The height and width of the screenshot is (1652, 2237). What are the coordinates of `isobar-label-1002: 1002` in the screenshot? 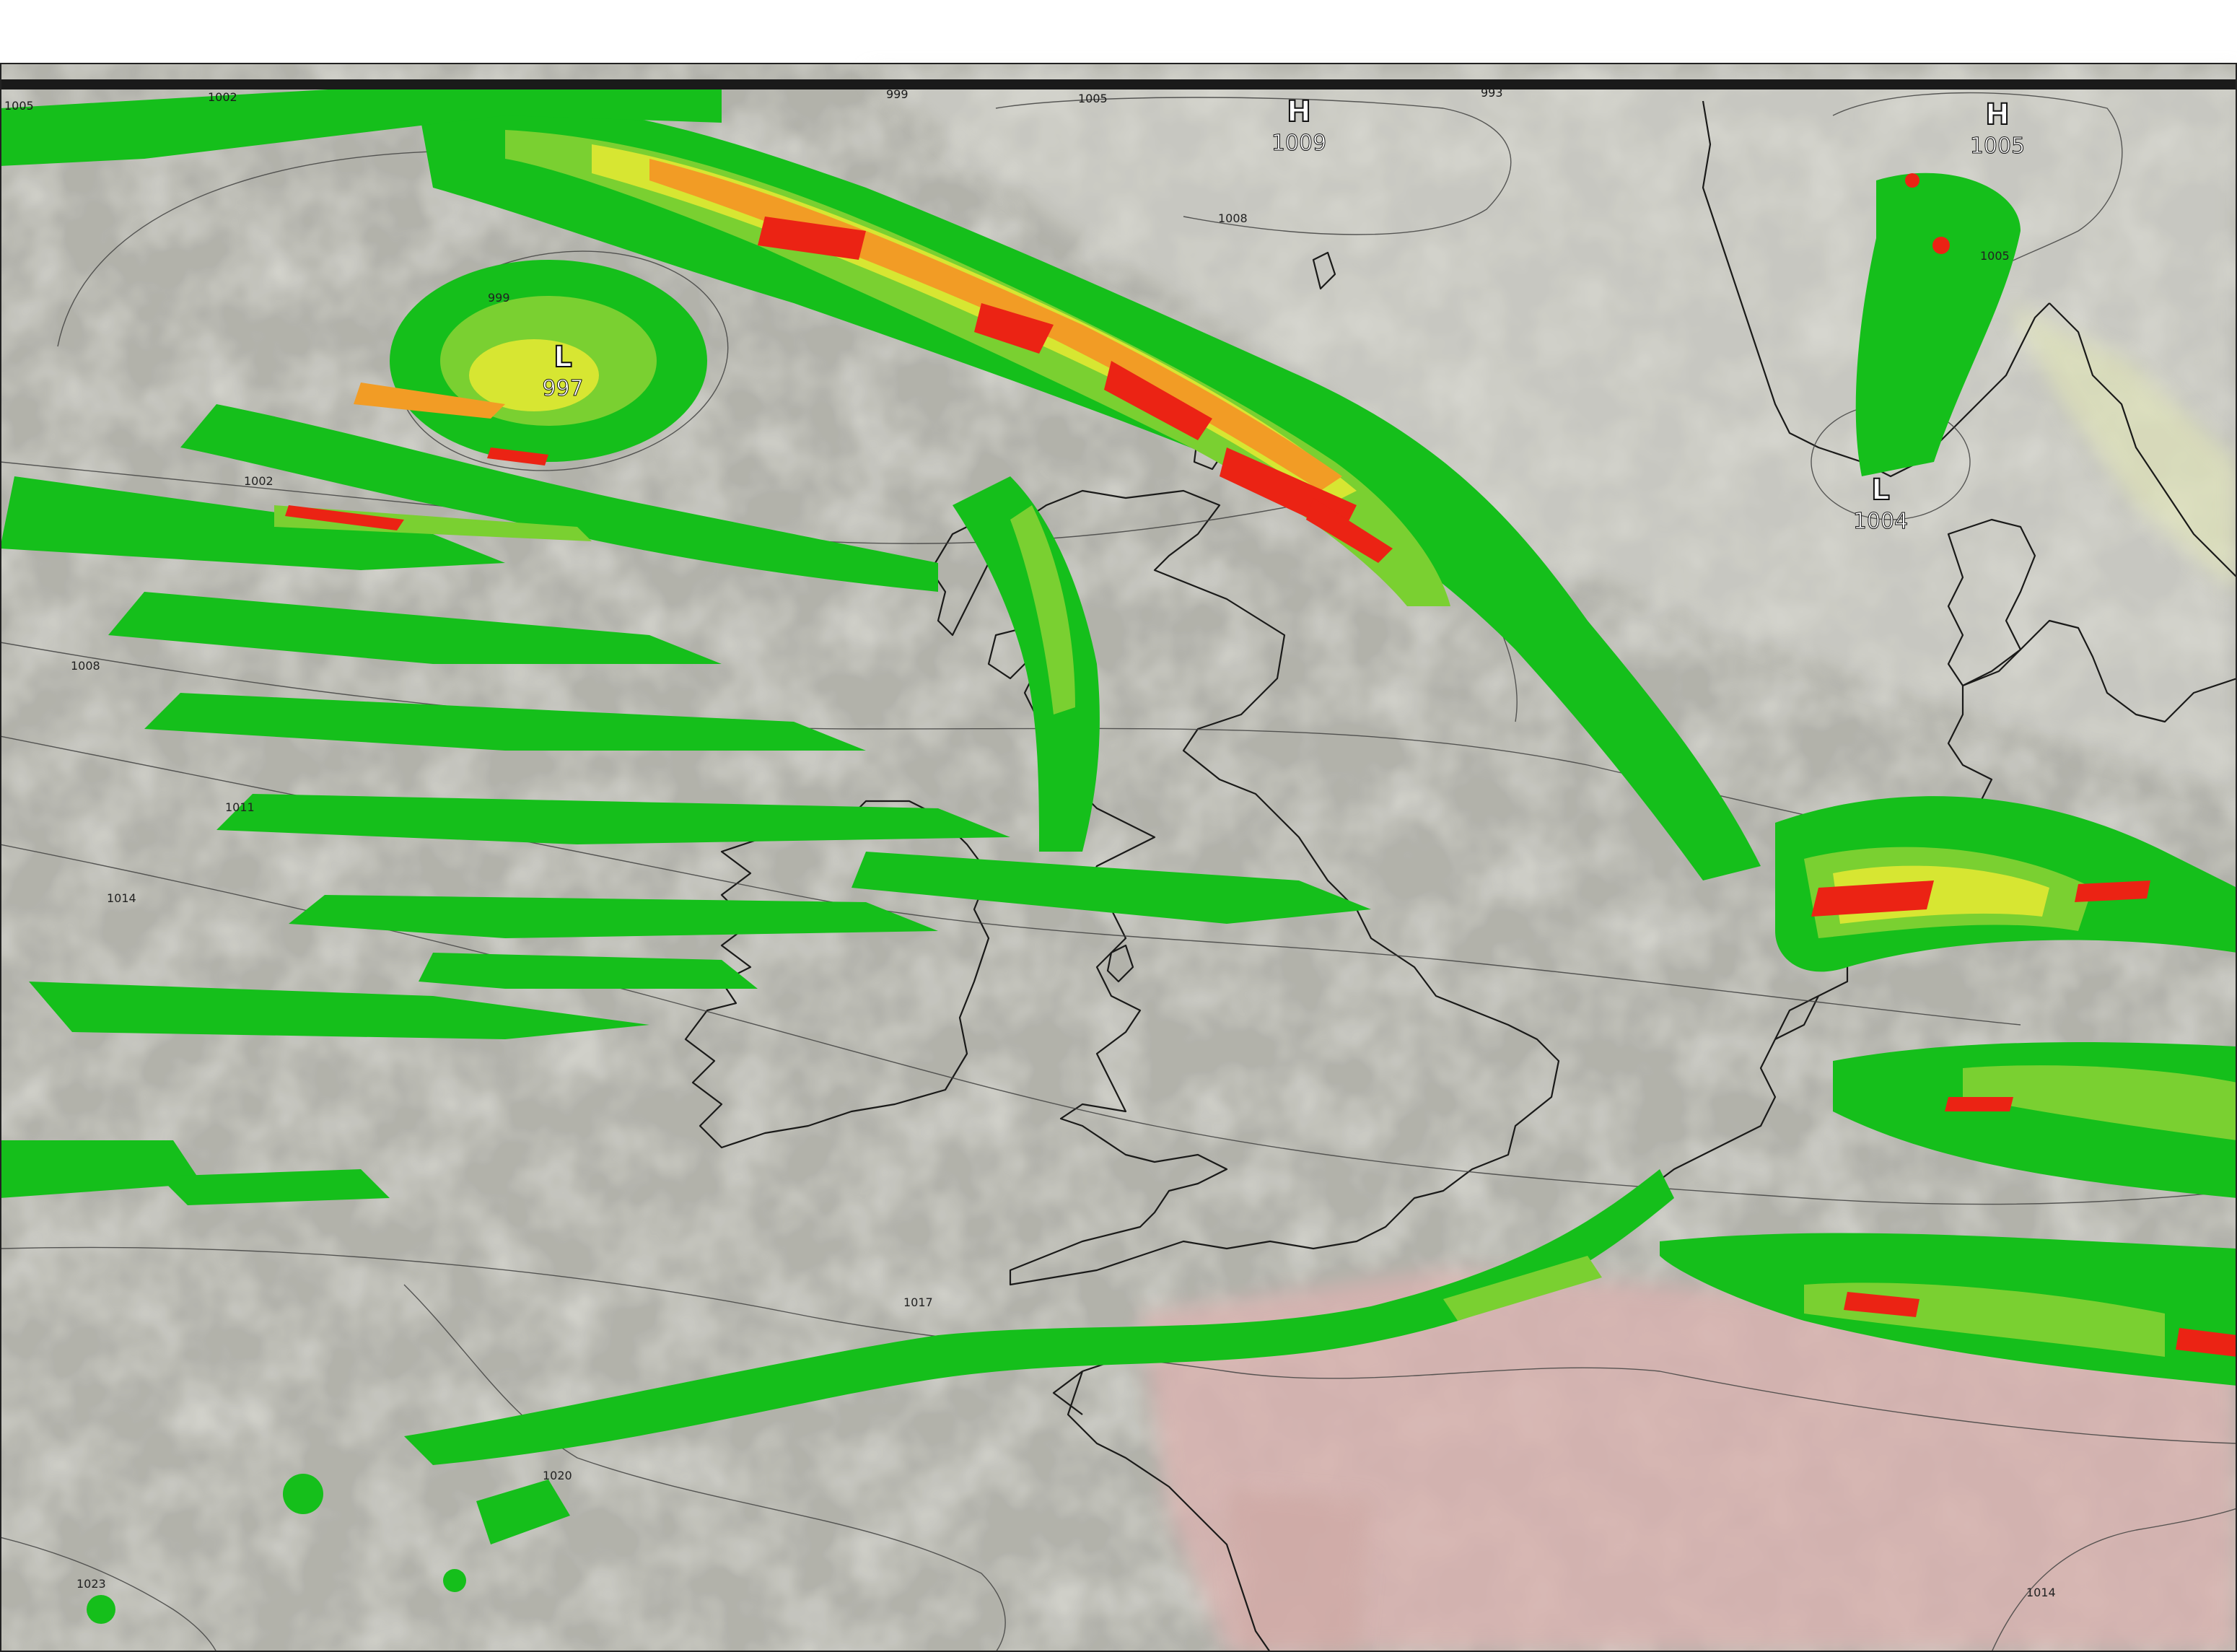 It's located at (258, 481).